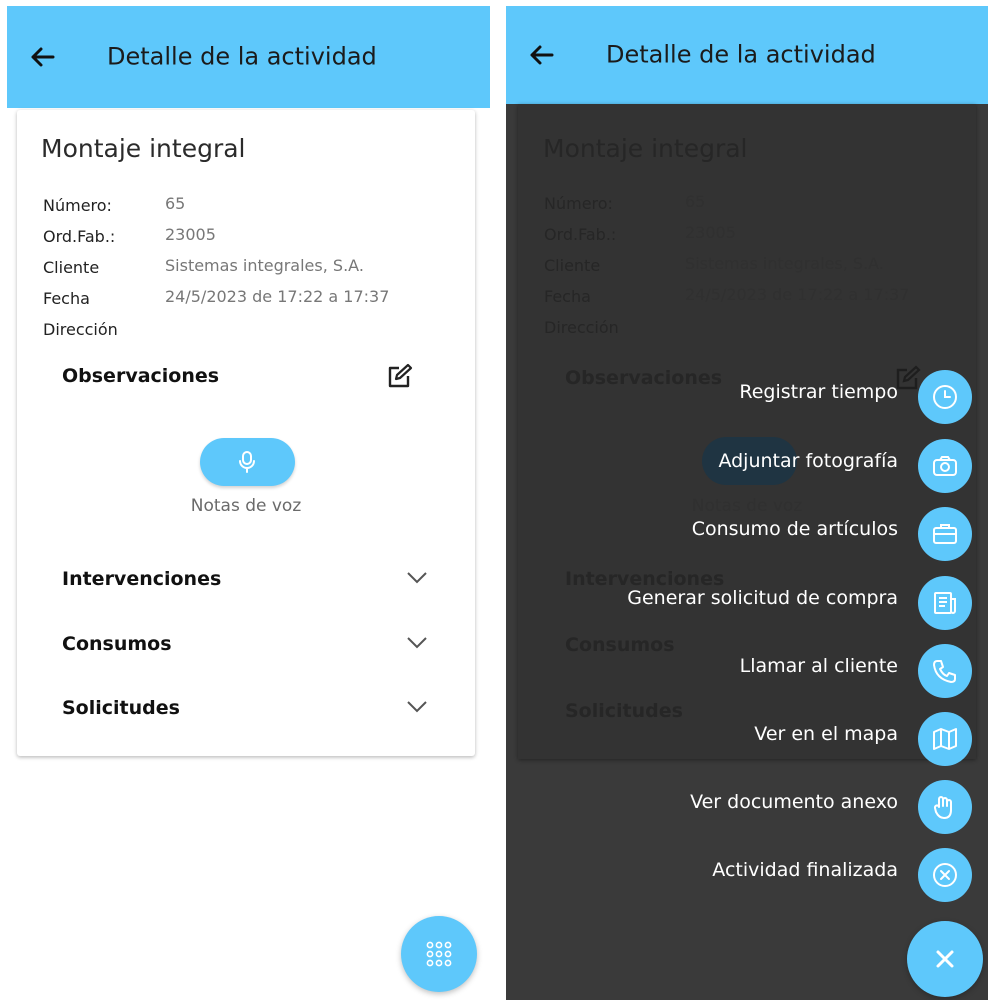 The height and width of the screenshot is (1000, 988). Describe the element at coordinates (942, 808) in the screenshot. I see `hand-icon` at that location.